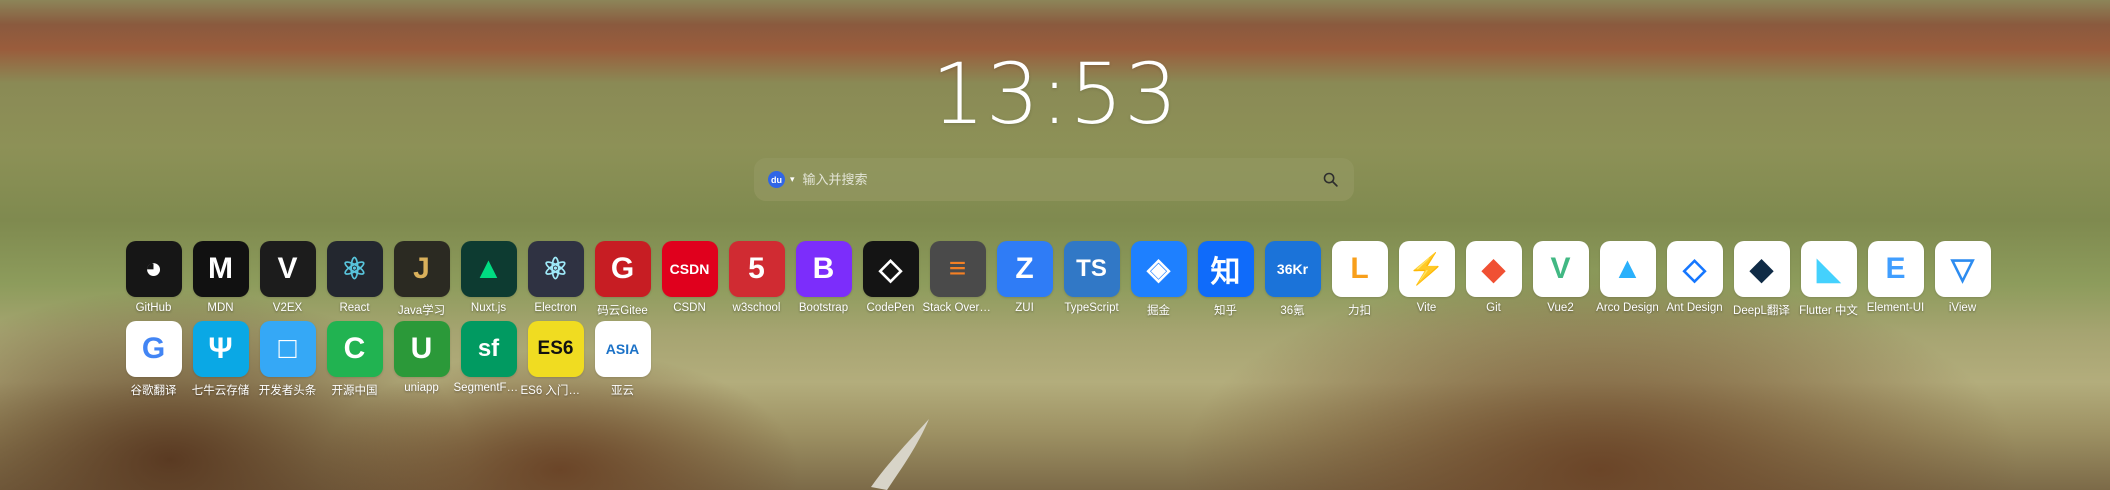 The image size is (2110, 490). What do you see at coordinates (1158, 269) in the screenshot?
I see `juejin-icon: ◈` at bounding box center [1158, 269].